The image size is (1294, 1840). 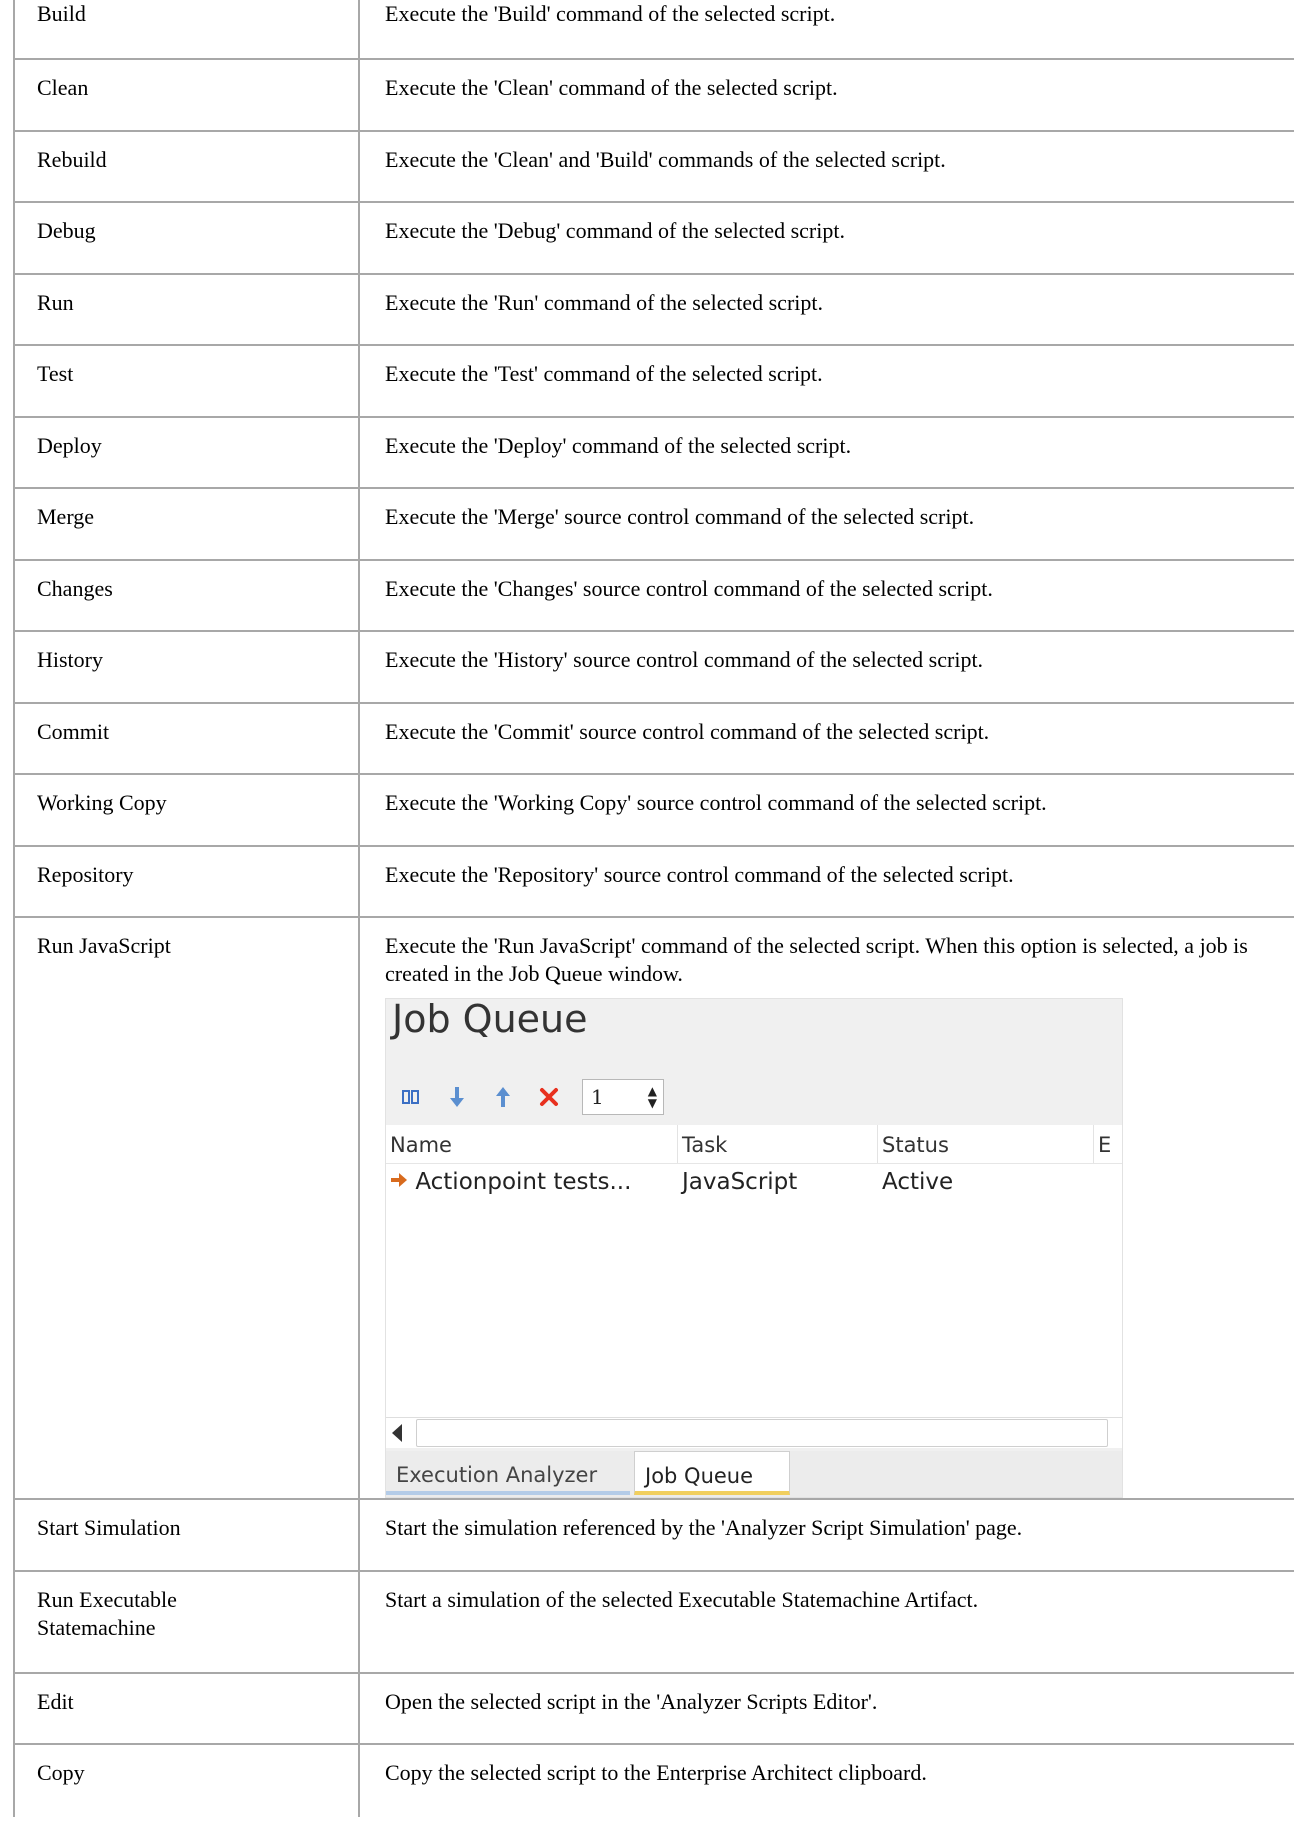 I want to click on command-cell: Debug, so click(x=186, y=238).